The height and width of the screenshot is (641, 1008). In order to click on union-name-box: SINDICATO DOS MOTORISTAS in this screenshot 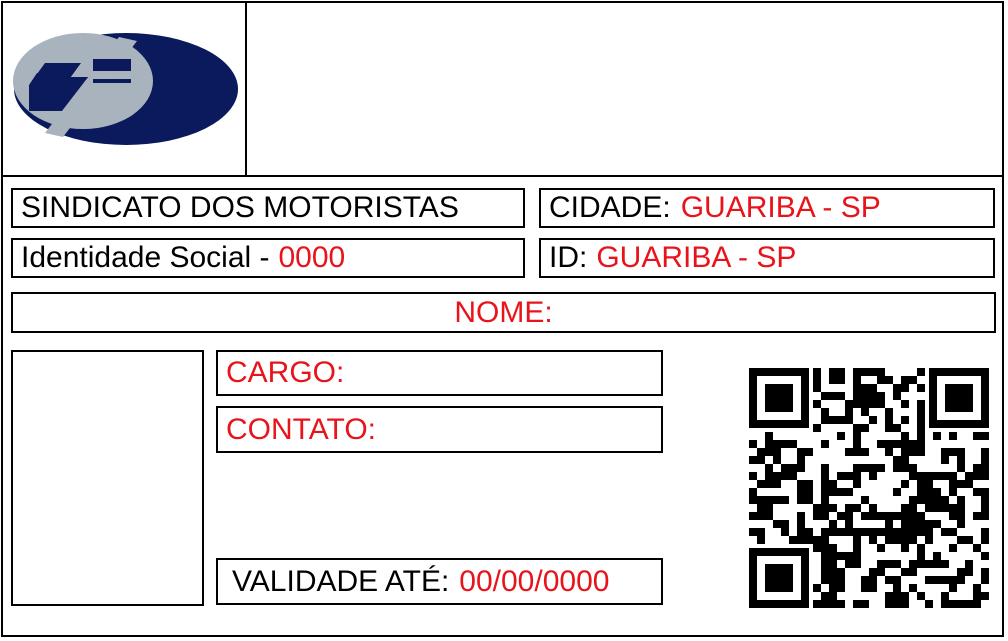, I will do `click(268, 208)`.